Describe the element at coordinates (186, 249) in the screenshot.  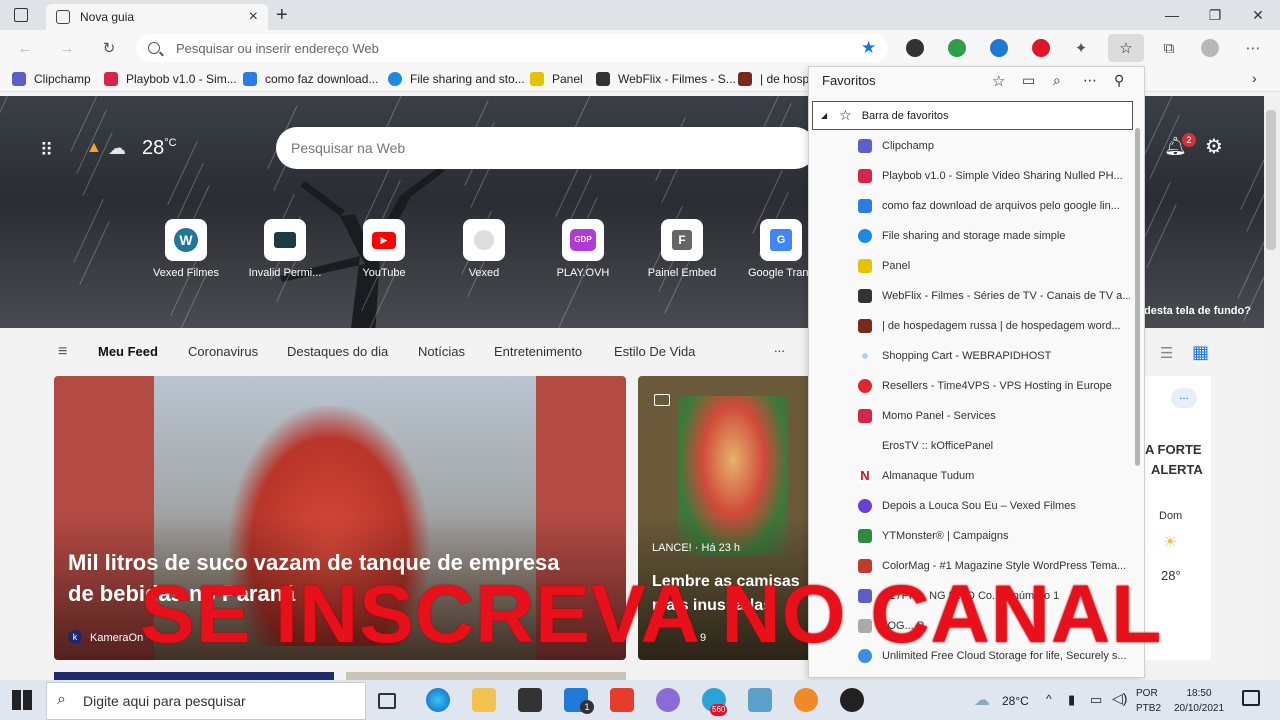
I see `quicklink-tile: W Vexed Filmes` at that location.